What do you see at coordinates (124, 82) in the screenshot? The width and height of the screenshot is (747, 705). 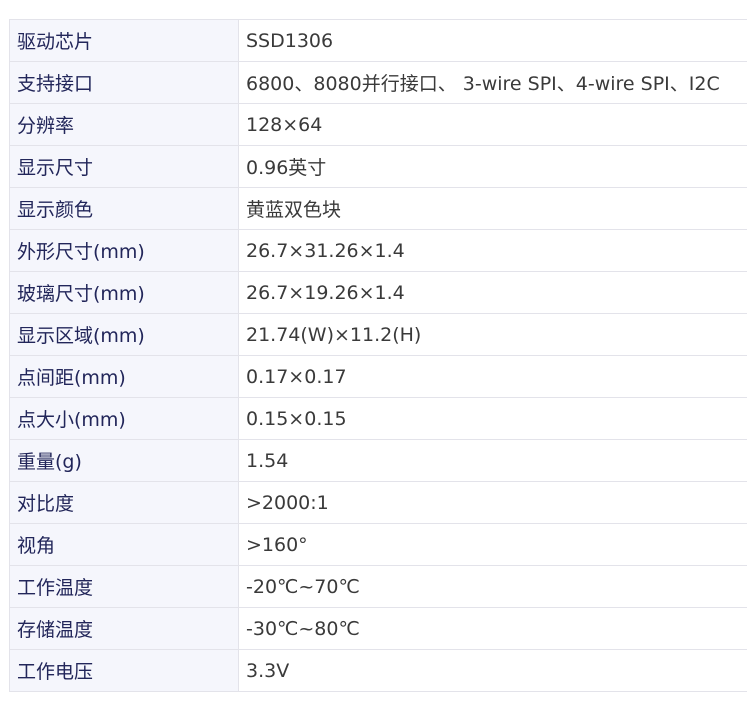 I see `spec-label: 支持接口` at bounding box center [124, 82].